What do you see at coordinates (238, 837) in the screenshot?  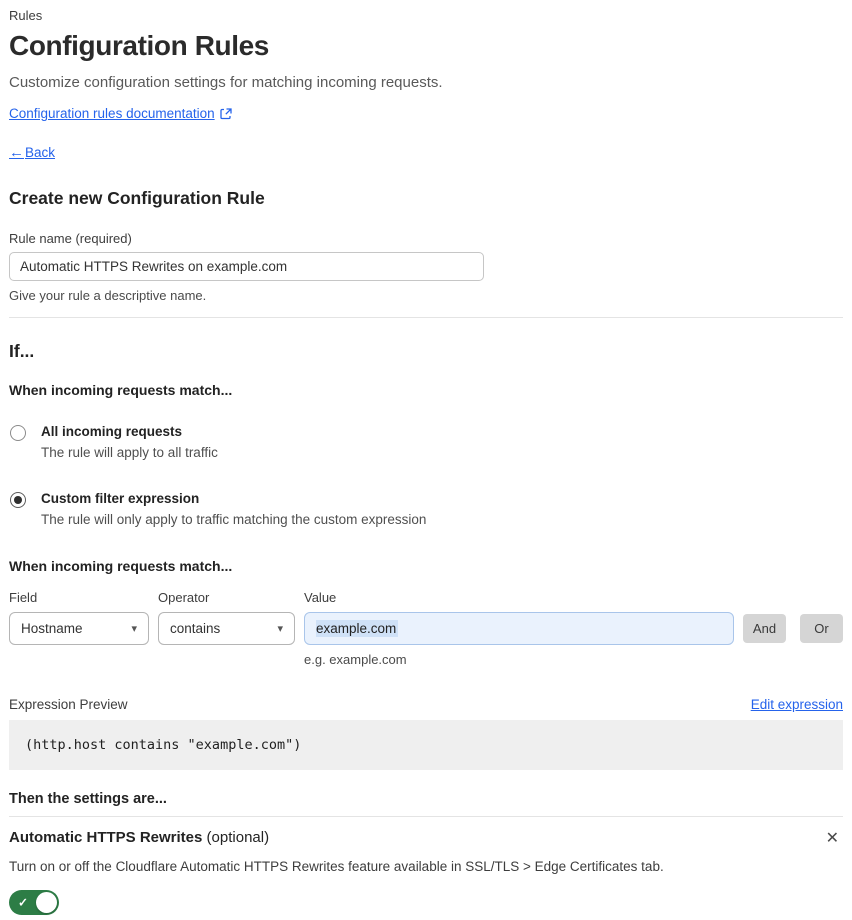 I see `setting-optional-tag: (optional)` at bounding box center [238, 837].